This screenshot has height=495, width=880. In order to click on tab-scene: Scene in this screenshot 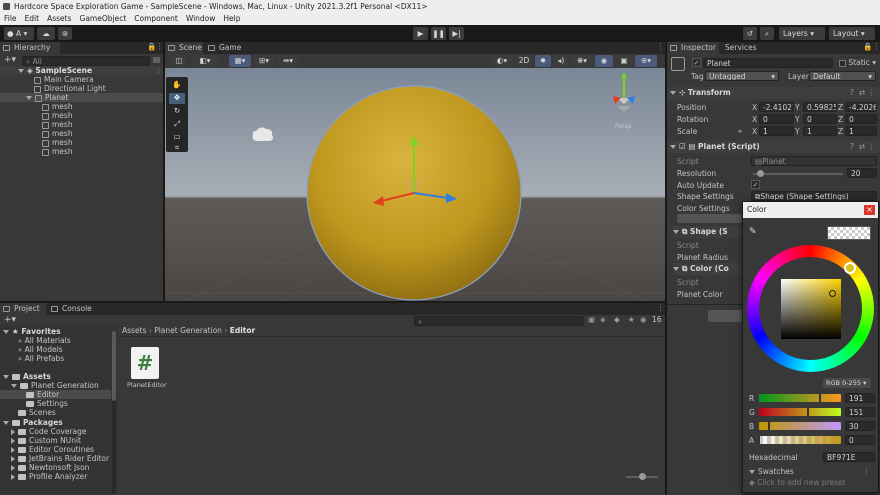, I will do `click(184, 48)`.